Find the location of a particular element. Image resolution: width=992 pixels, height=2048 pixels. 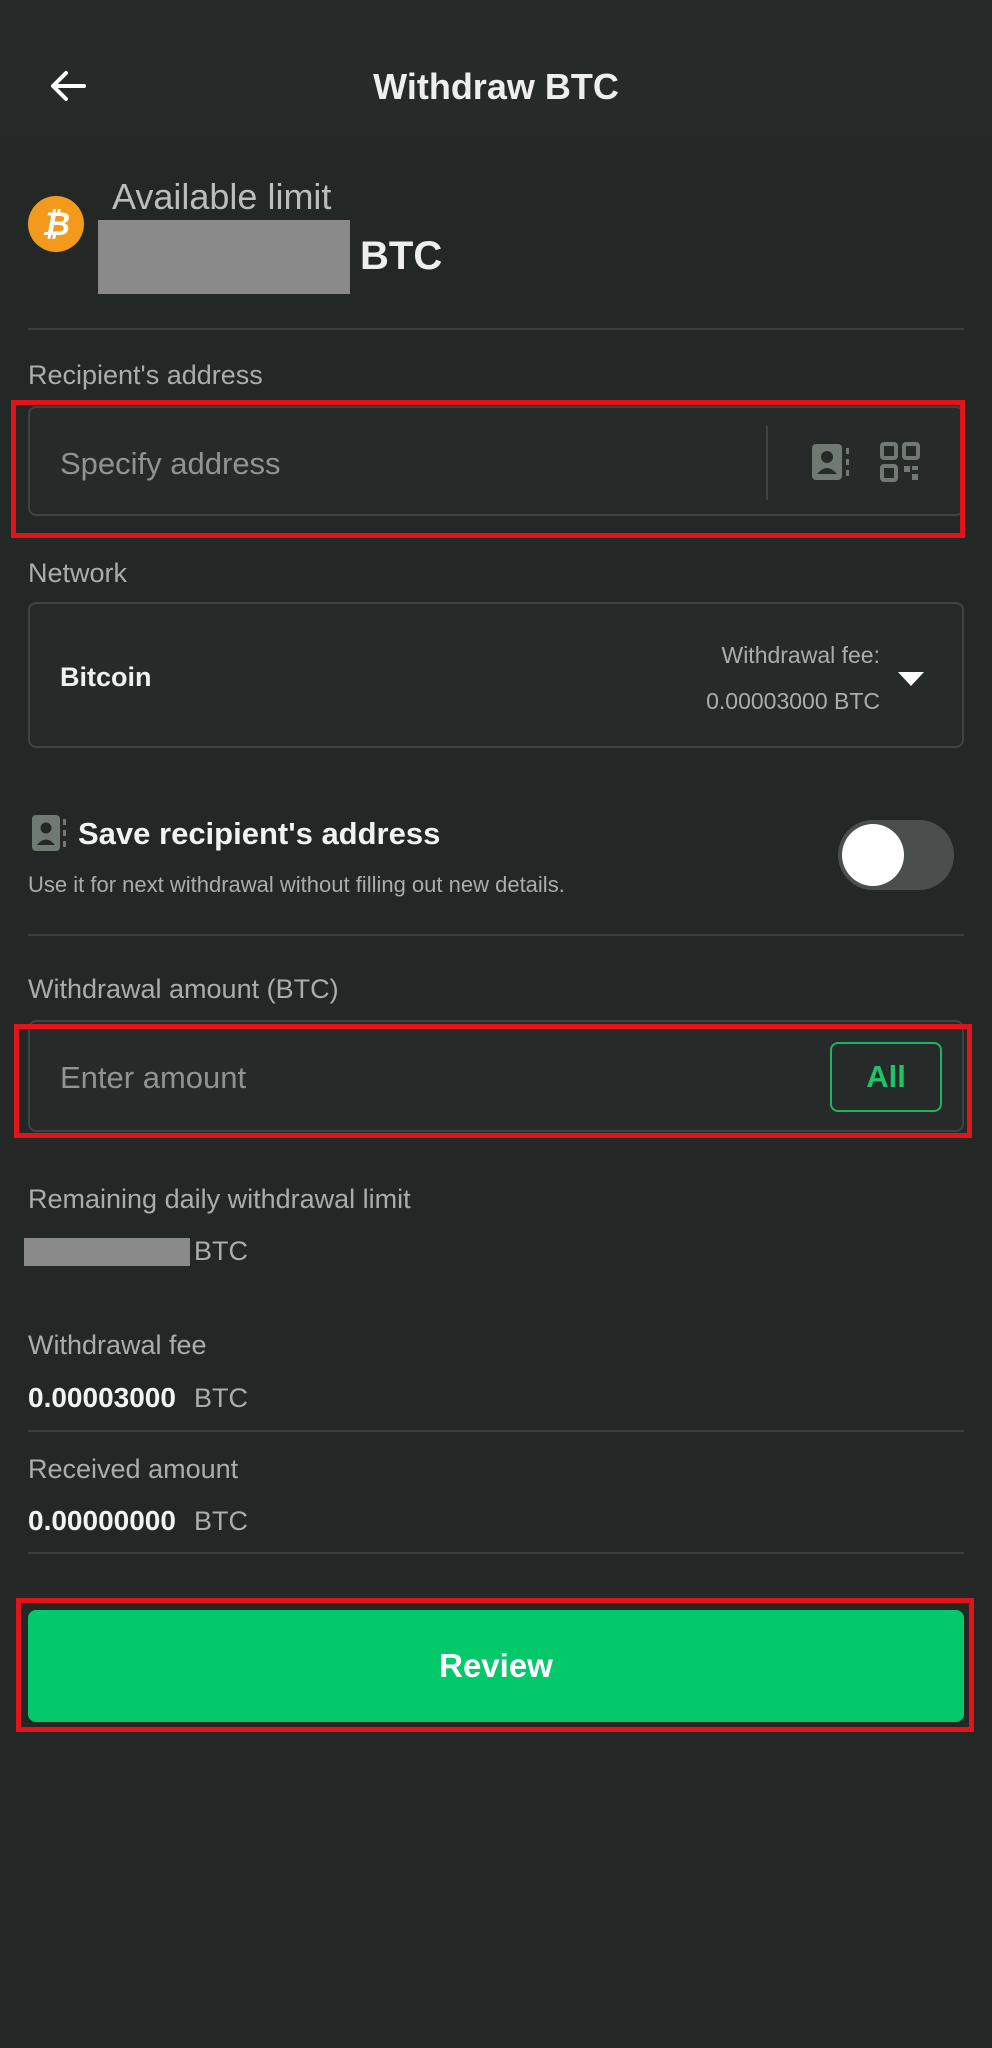

withdrawal-fee-value: 0.00003000 is located at coordinates (102, 1397).